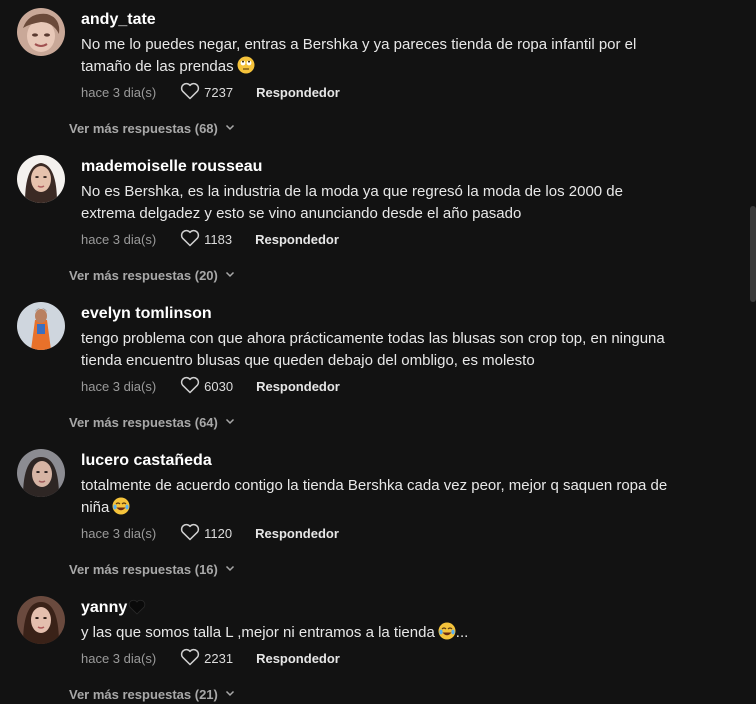  Describe the element at coordinates (143, 569) in the screenshot. I see `view-more-replies-label: Ver más respuestas (16)` at that location.